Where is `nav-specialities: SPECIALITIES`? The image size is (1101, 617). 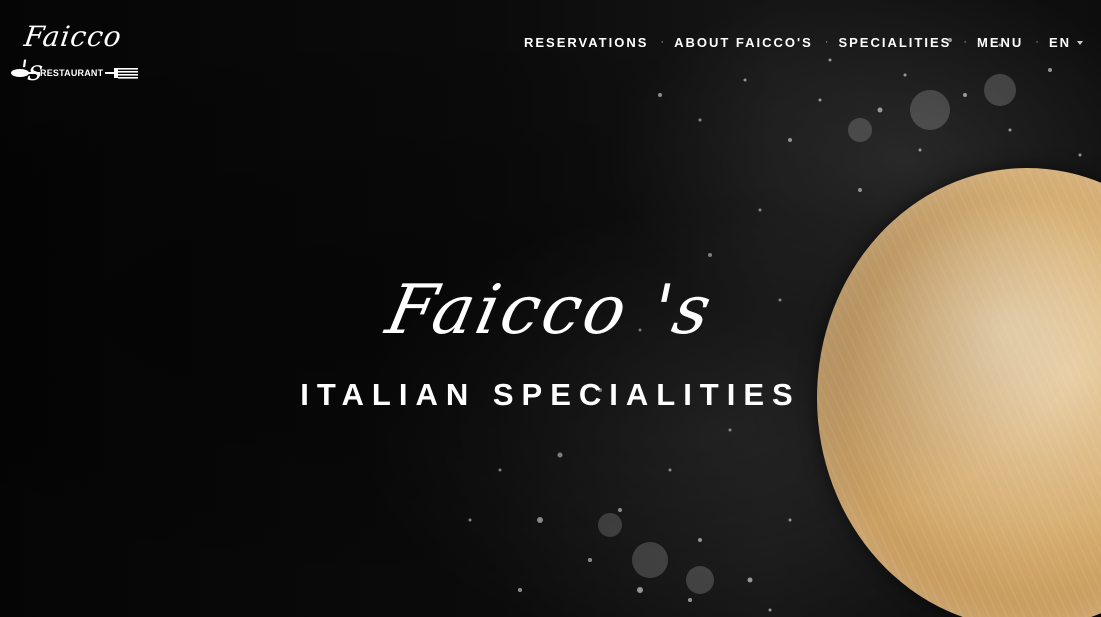 nav-specialities: SPECIALITIES is located at coordinates (894, 42).